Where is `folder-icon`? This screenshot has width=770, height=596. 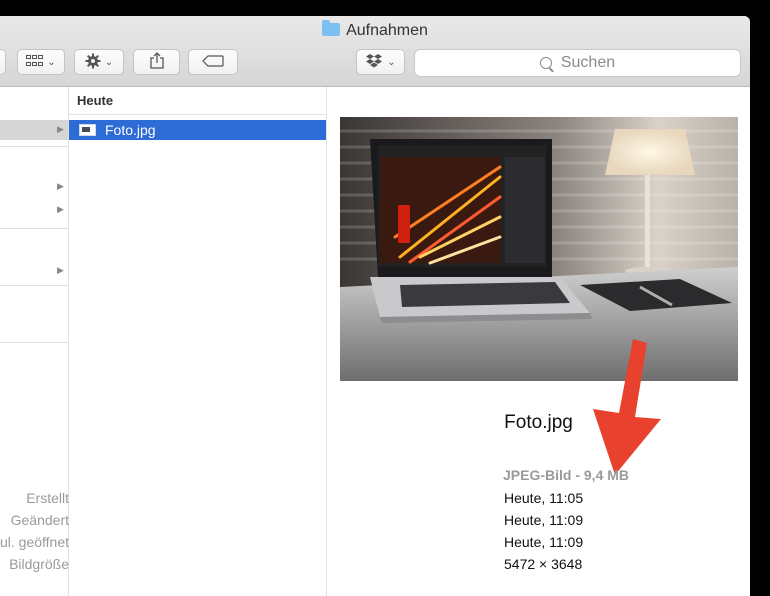
folder-icon is located at coordinates (331, 28).